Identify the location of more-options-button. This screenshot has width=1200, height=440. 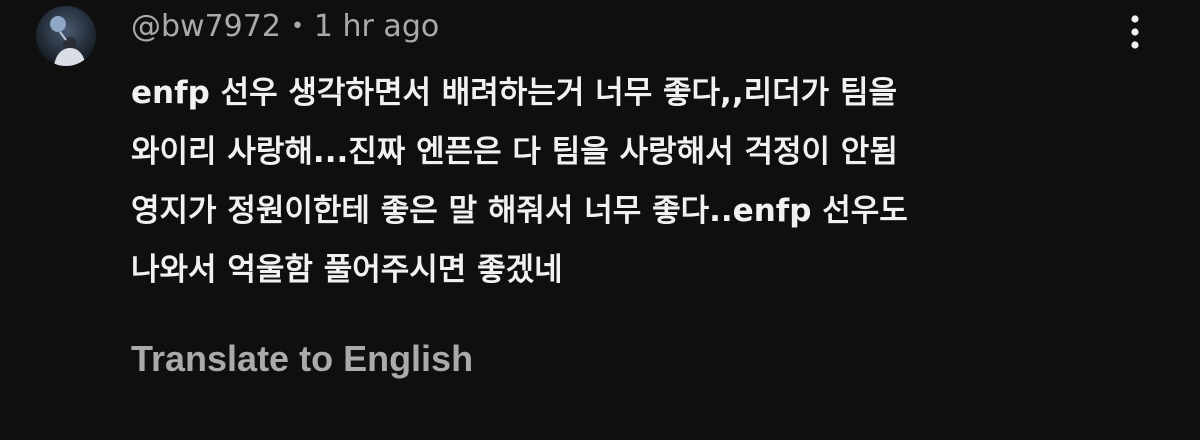
(1135, 32).